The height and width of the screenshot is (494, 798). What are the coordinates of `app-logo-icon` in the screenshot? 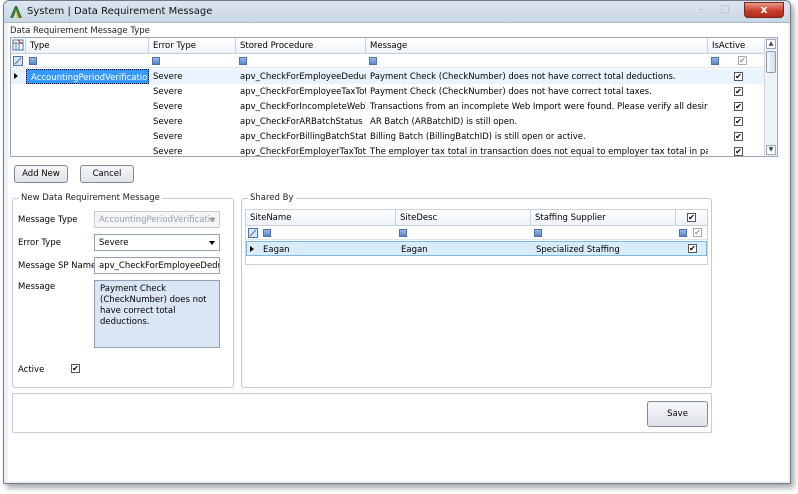 It's located at (16, 12).